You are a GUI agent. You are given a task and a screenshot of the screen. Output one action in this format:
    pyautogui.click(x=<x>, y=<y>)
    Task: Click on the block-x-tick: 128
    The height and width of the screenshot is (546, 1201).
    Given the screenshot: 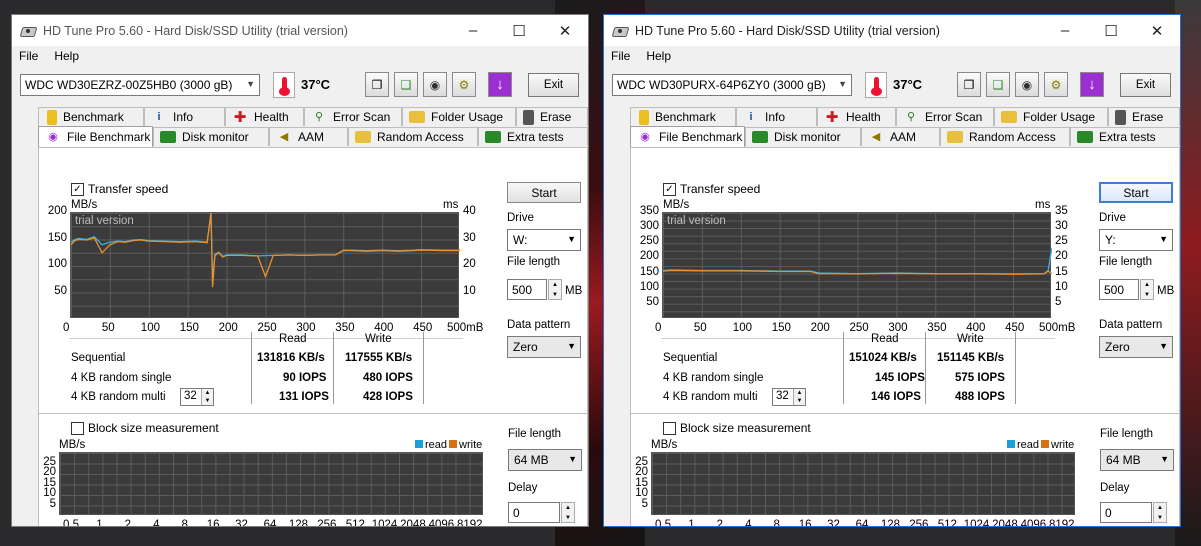 What is the action you would take?
    pyautogui.click(x=890, y=523)
    